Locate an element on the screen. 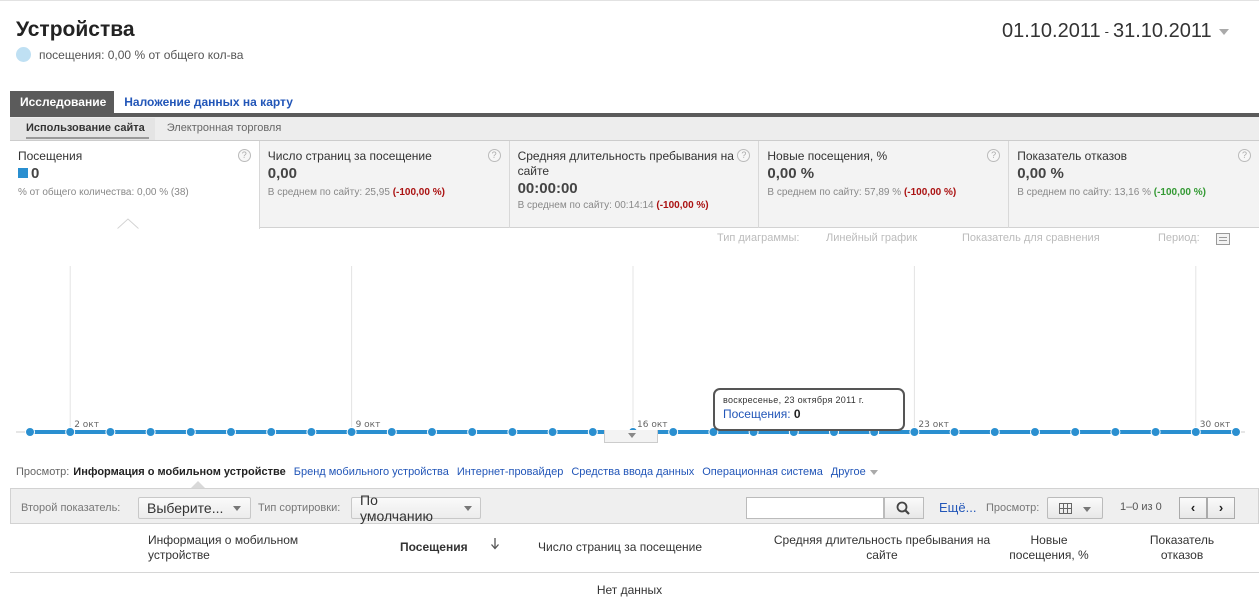 This screenshot has width=1259, height=601. compare-metric-link: Показатель для сравнения is located at coordinates (1031, 238).